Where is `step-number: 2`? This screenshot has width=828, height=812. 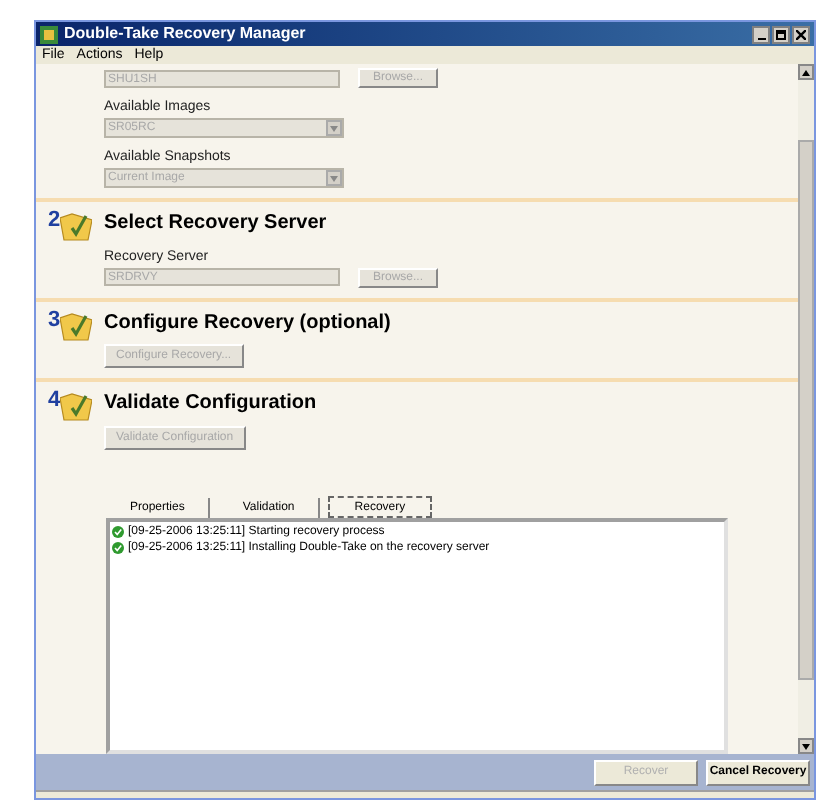 step-number: 2 is located at coordinates (54, 221).